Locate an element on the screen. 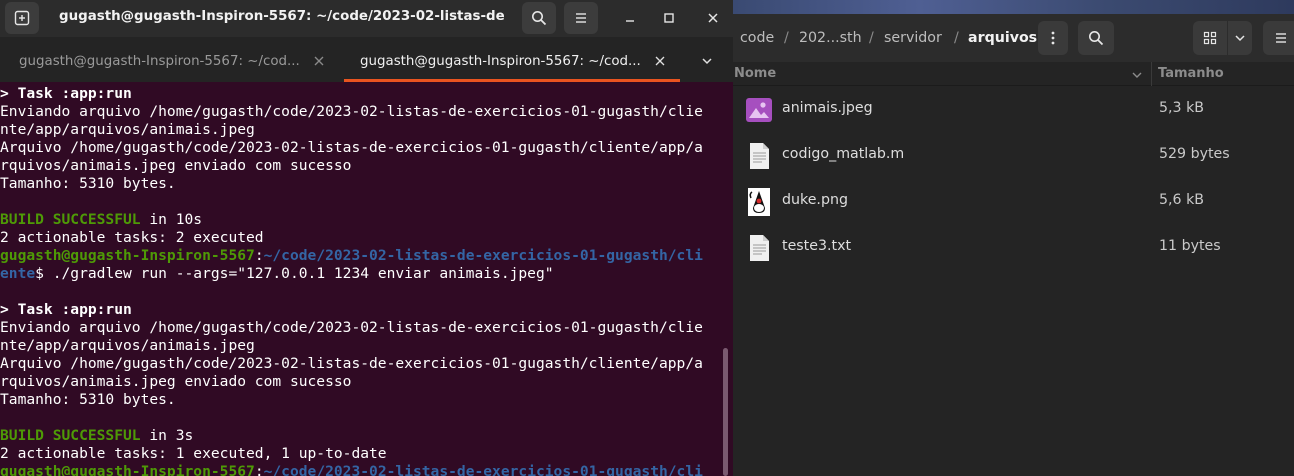 The image size is (1294, 476). breadcrumb-arquivos: arquivos is located at coordinates (1002, 38).